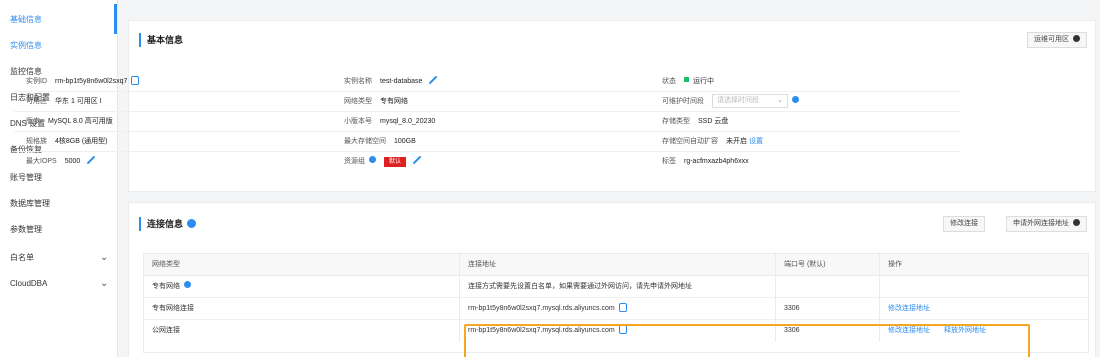 This screenshot has height=357, width=1100. I want to click on table-cell: 修改连接地址 释放外网地址, so click(984, 331).